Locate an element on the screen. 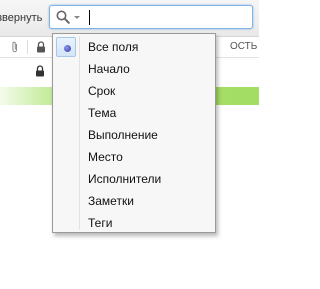 The width and height of the screenshot is (320, 289). attachment-icon is located at coordinates (15, 48).